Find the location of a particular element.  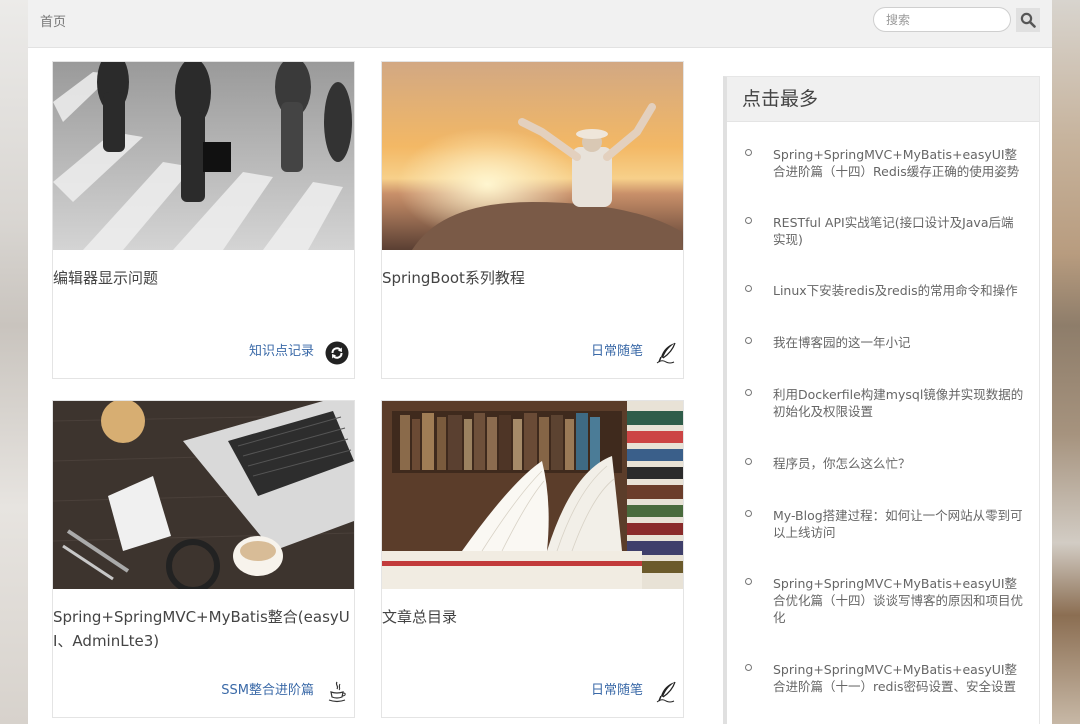

article-title: 文章总目录 is located at coordinates (532, 617).